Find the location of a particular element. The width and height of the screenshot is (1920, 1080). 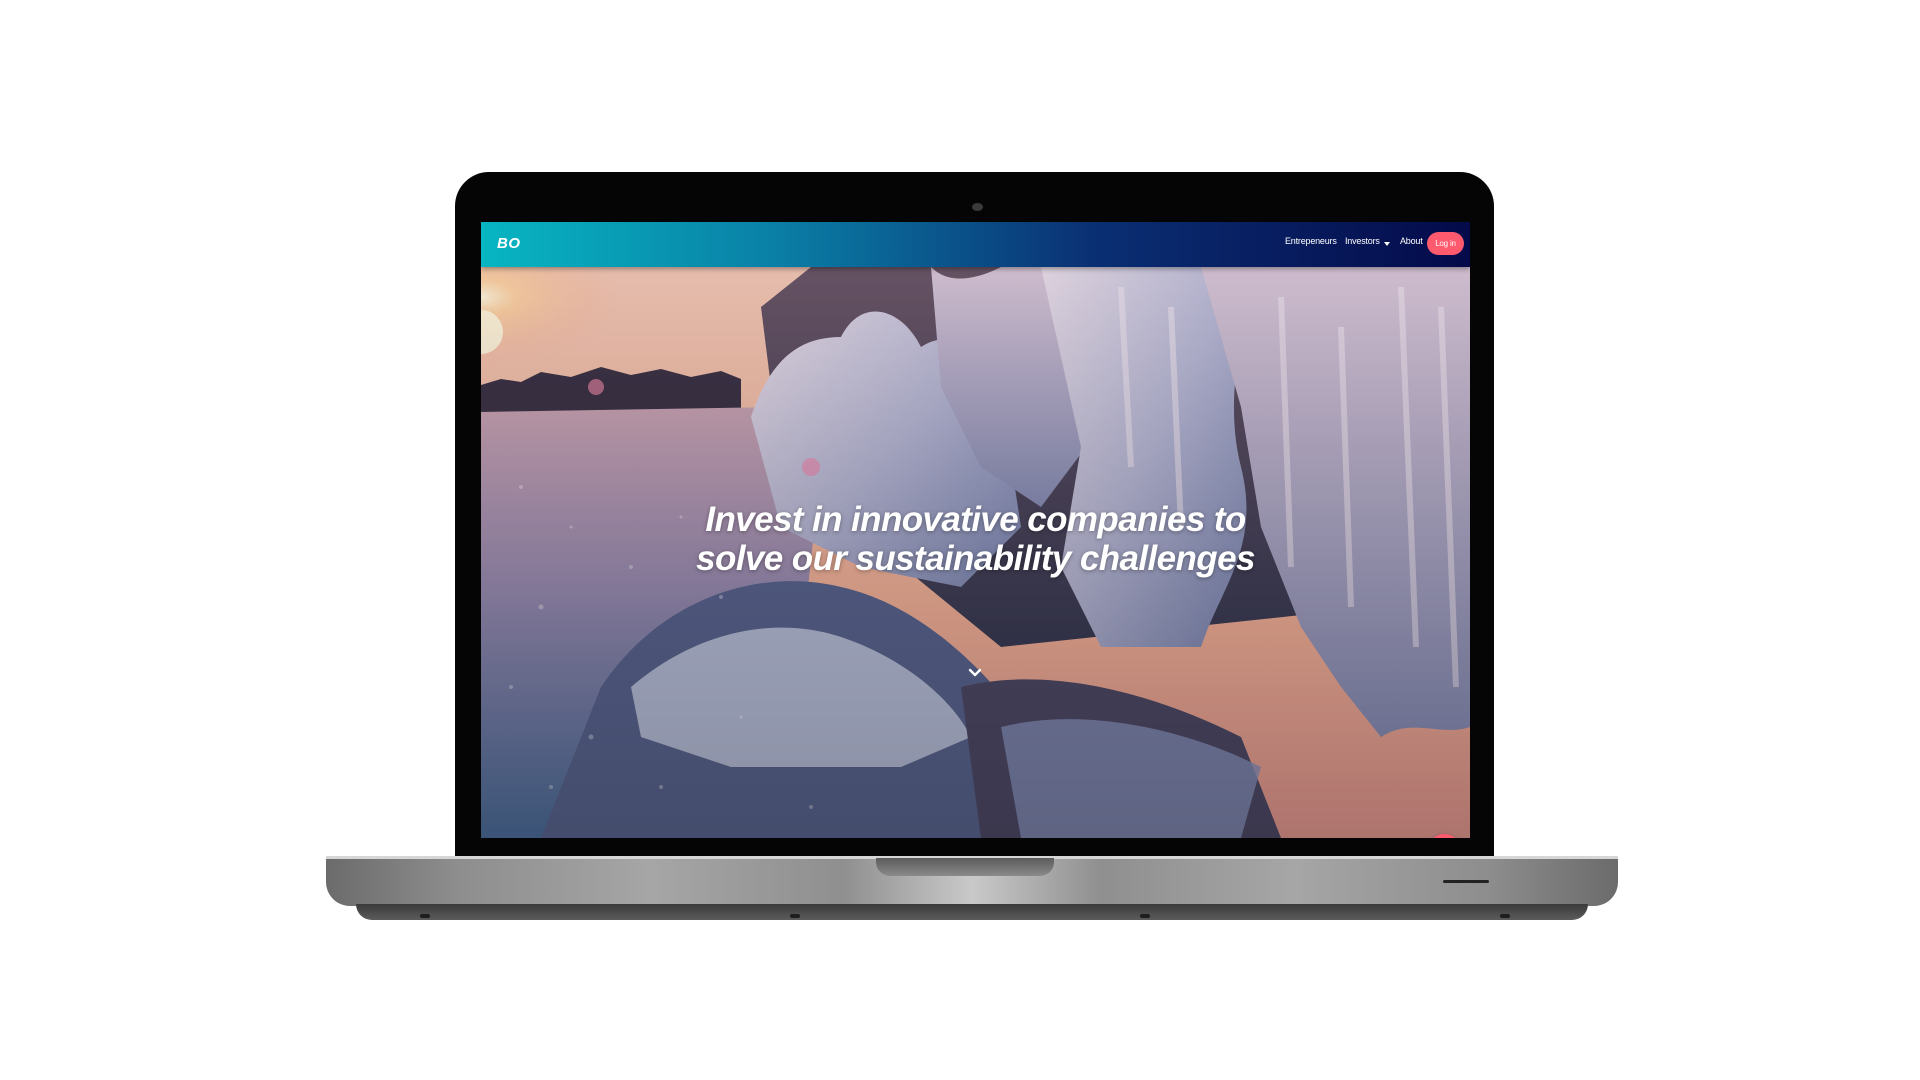

laptop-side-port is located at coordinates (1466, 881).